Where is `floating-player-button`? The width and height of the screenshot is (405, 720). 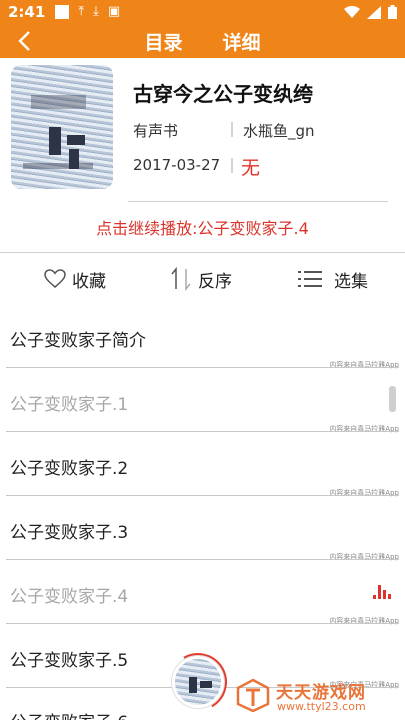 floating-player-button is located at coordinates (198, 682).